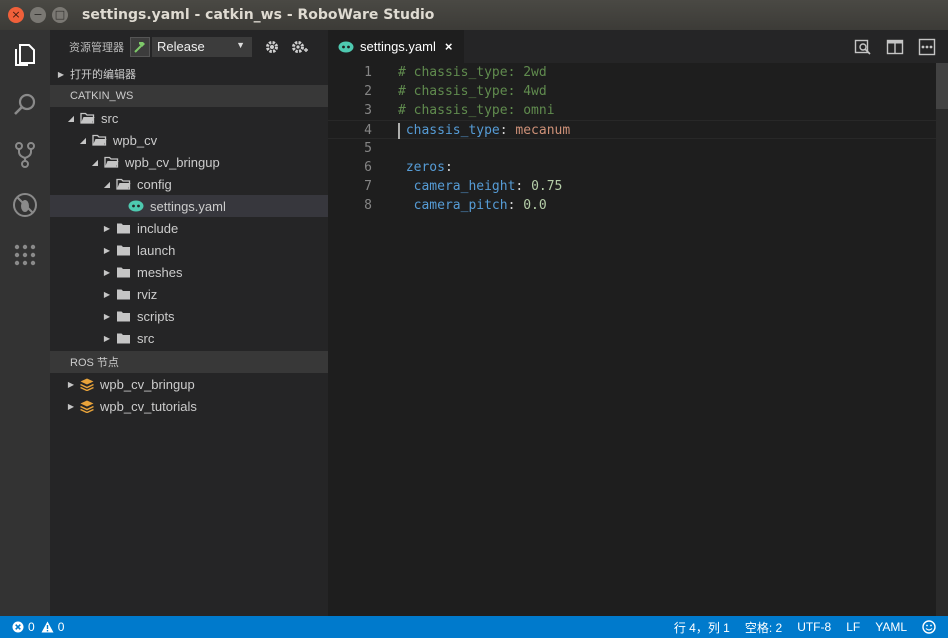 This screenshot has height=638, width=948. Describe the element at coordinates (638, 46) in the screenshot. I see `tab-bar: settings.yaml ×` at that location.